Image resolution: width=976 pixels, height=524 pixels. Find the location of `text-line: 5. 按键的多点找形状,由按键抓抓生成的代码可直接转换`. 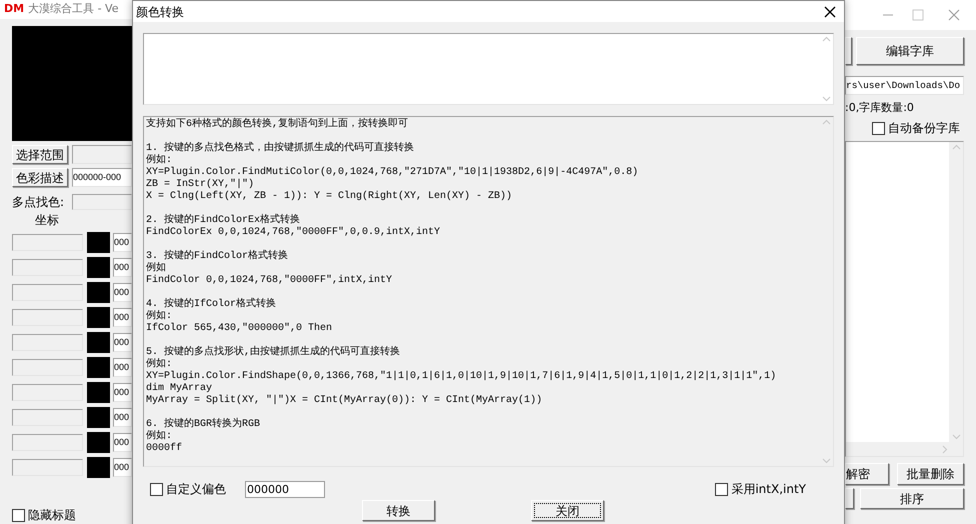

text-line: 5. 按键的多点找形状,由按键抓抓生成的代码可直接转换 is located at coordinates (274, 352).